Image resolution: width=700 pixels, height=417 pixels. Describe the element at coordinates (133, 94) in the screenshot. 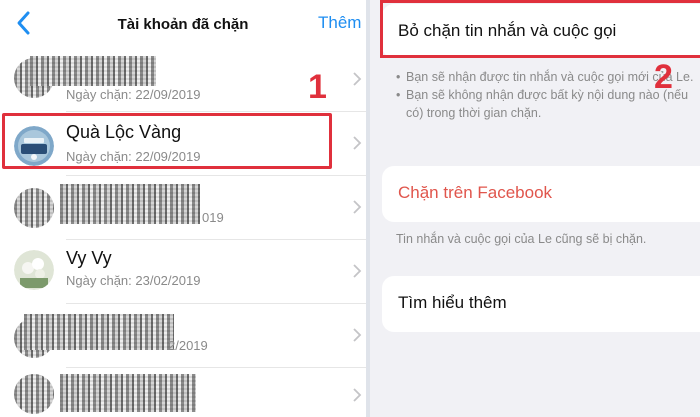

I see `blocked-date: Ngày chặn: 22/09/2019` at that location.